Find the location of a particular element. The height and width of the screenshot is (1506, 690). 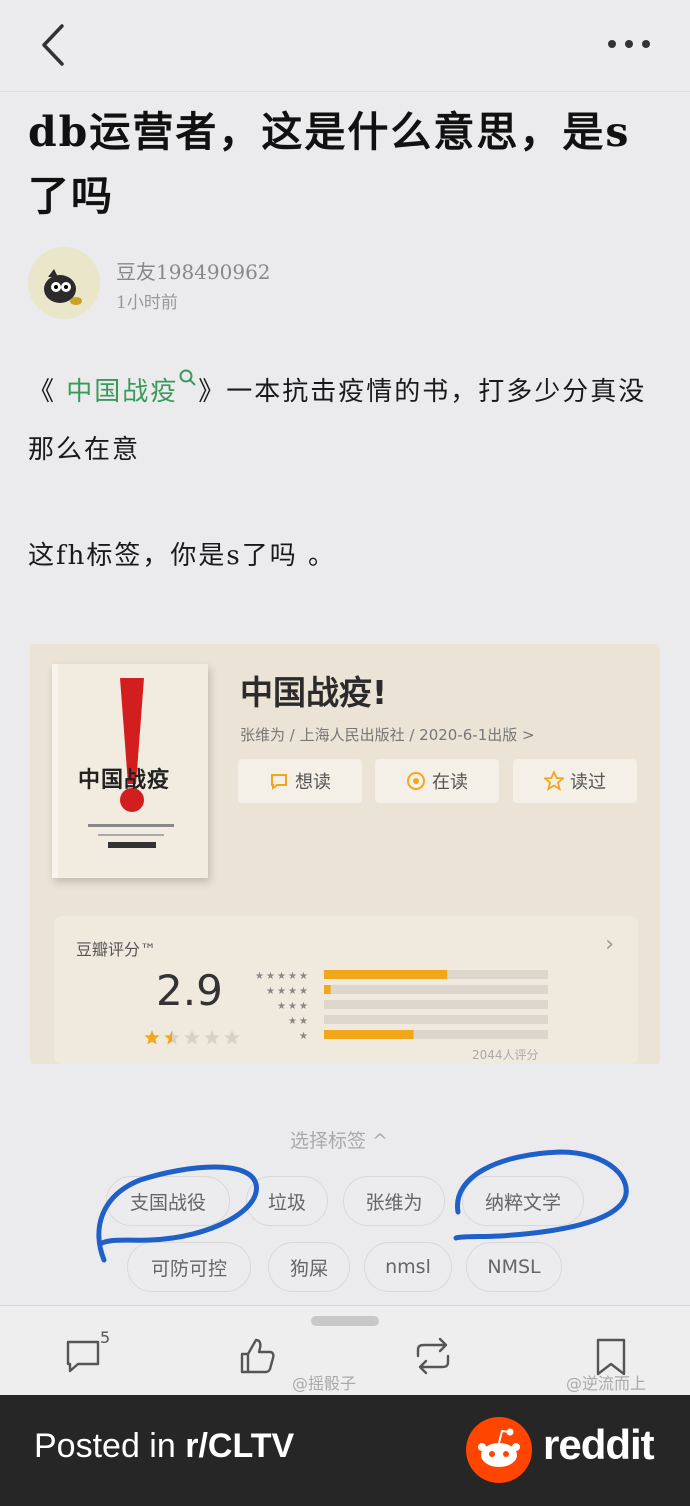

rating-count: 2044人评分 is located at coordinates (505, 1055).